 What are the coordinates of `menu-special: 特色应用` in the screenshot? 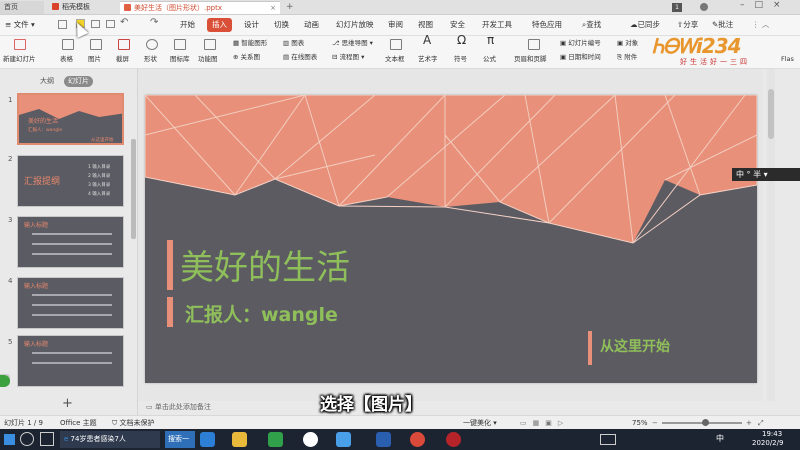 It's located at (547, 25).